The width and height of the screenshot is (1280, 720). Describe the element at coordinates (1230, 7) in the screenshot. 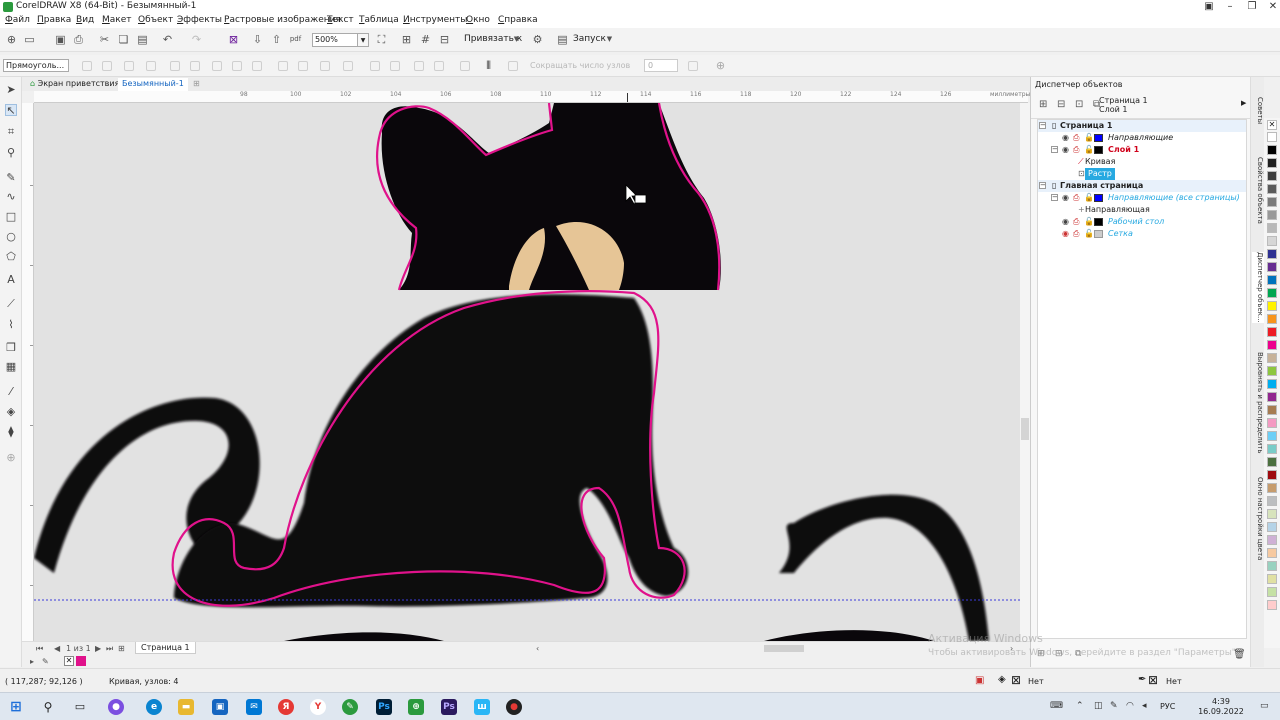

I see `minimize-button: –` at that location.